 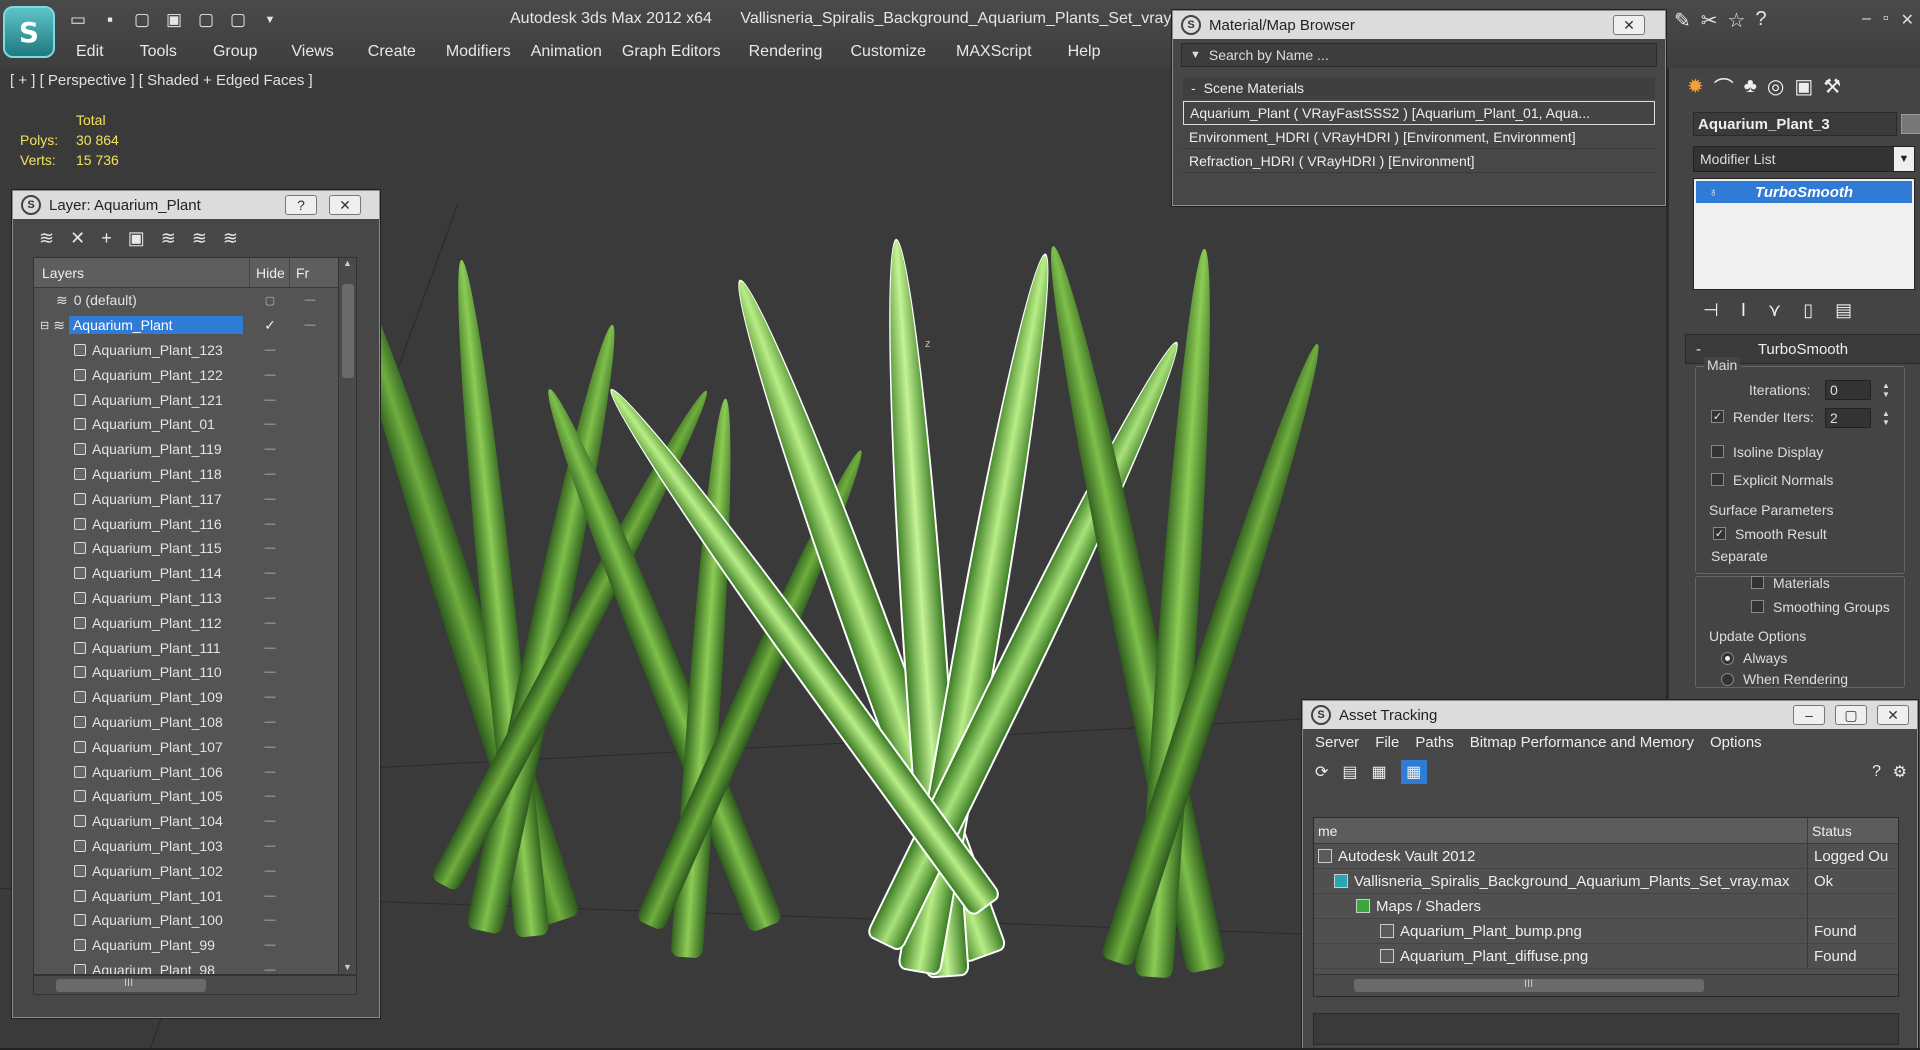 I want to click on menu-graph-editors: Graph Editors, so click(x=671, y=52).